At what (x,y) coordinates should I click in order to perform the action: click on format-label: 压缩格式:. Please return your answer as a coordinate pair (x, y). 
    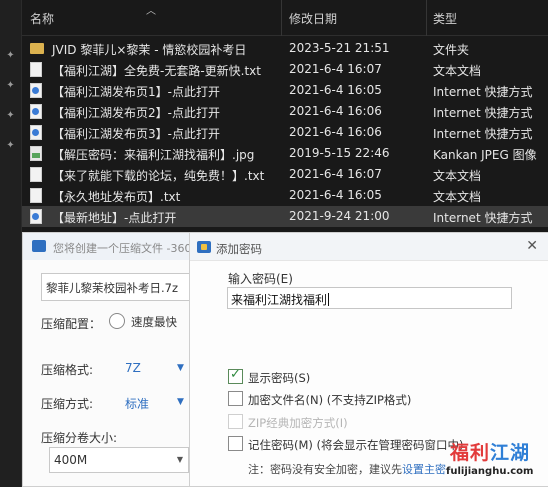
    Looking at the image, I should click on (67, 370).